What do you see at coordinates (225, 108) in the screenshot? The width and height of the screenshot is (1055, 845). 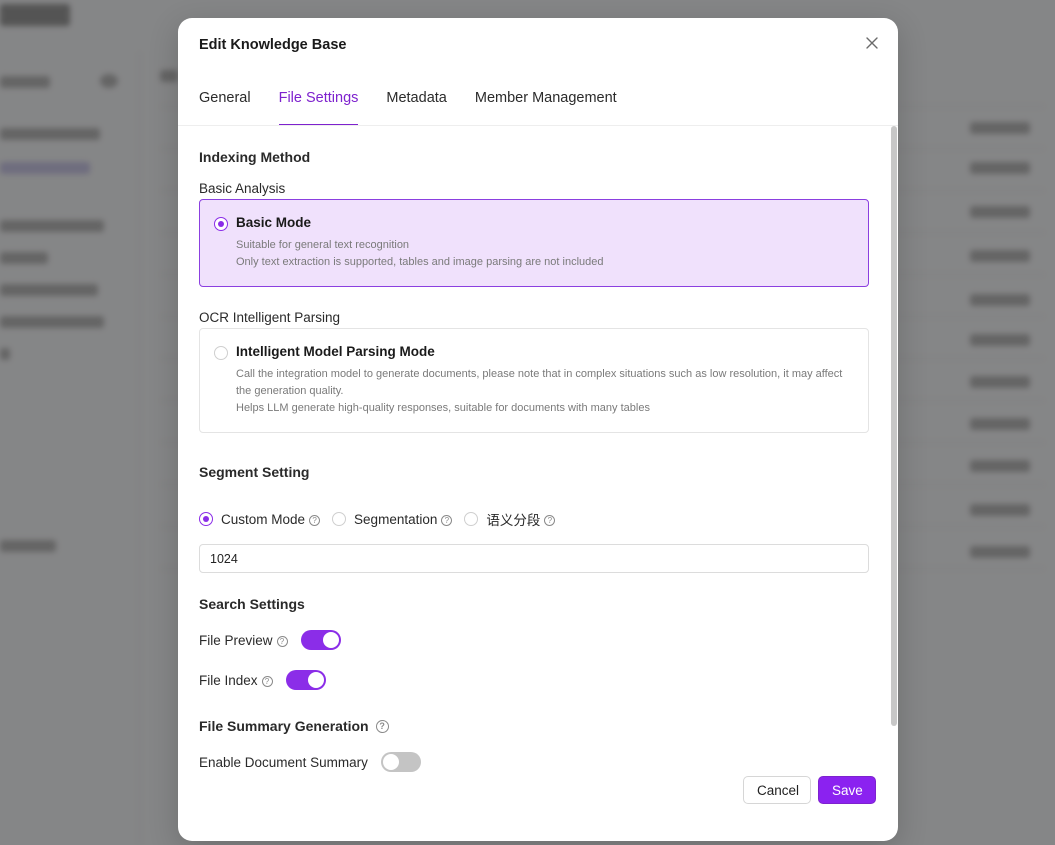 I see `tab-general: General` at bounding box center [225, 108].